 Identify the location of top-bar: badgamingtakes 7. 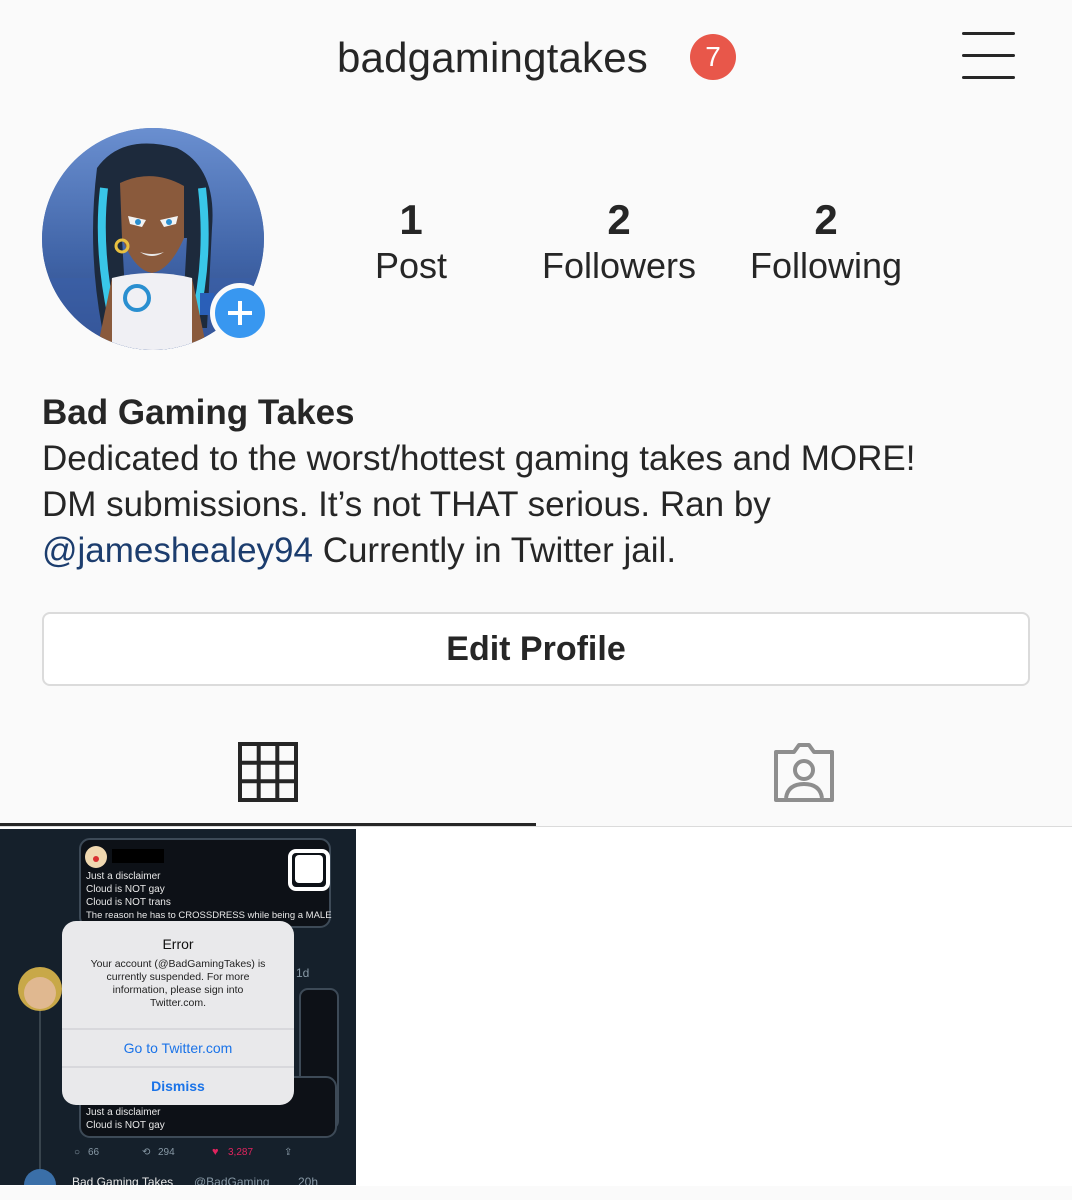
(536, 58).